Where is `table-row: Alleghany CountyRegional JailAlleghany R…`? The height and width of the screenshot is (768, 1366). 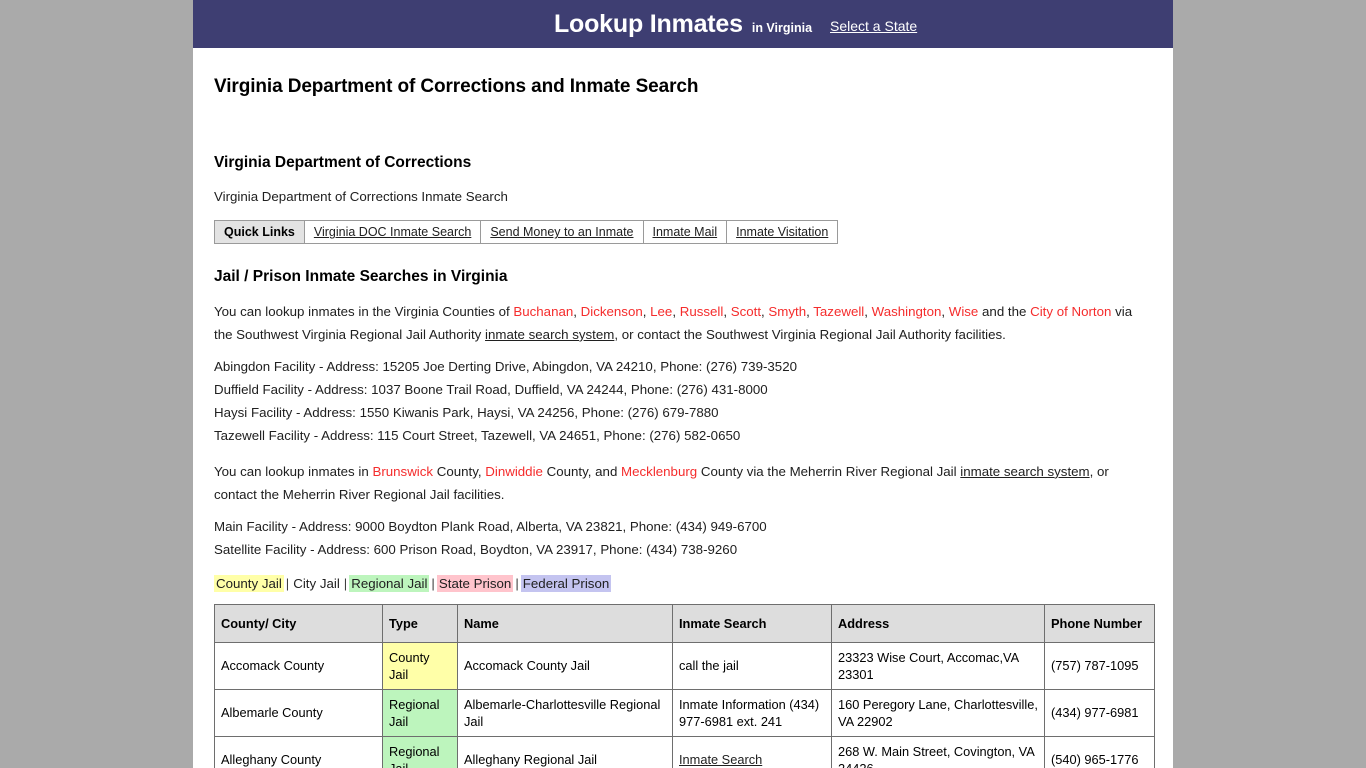 table-row: Alleghany CountyRegional JailAlleghany R… is located at coordinates (684, 751).